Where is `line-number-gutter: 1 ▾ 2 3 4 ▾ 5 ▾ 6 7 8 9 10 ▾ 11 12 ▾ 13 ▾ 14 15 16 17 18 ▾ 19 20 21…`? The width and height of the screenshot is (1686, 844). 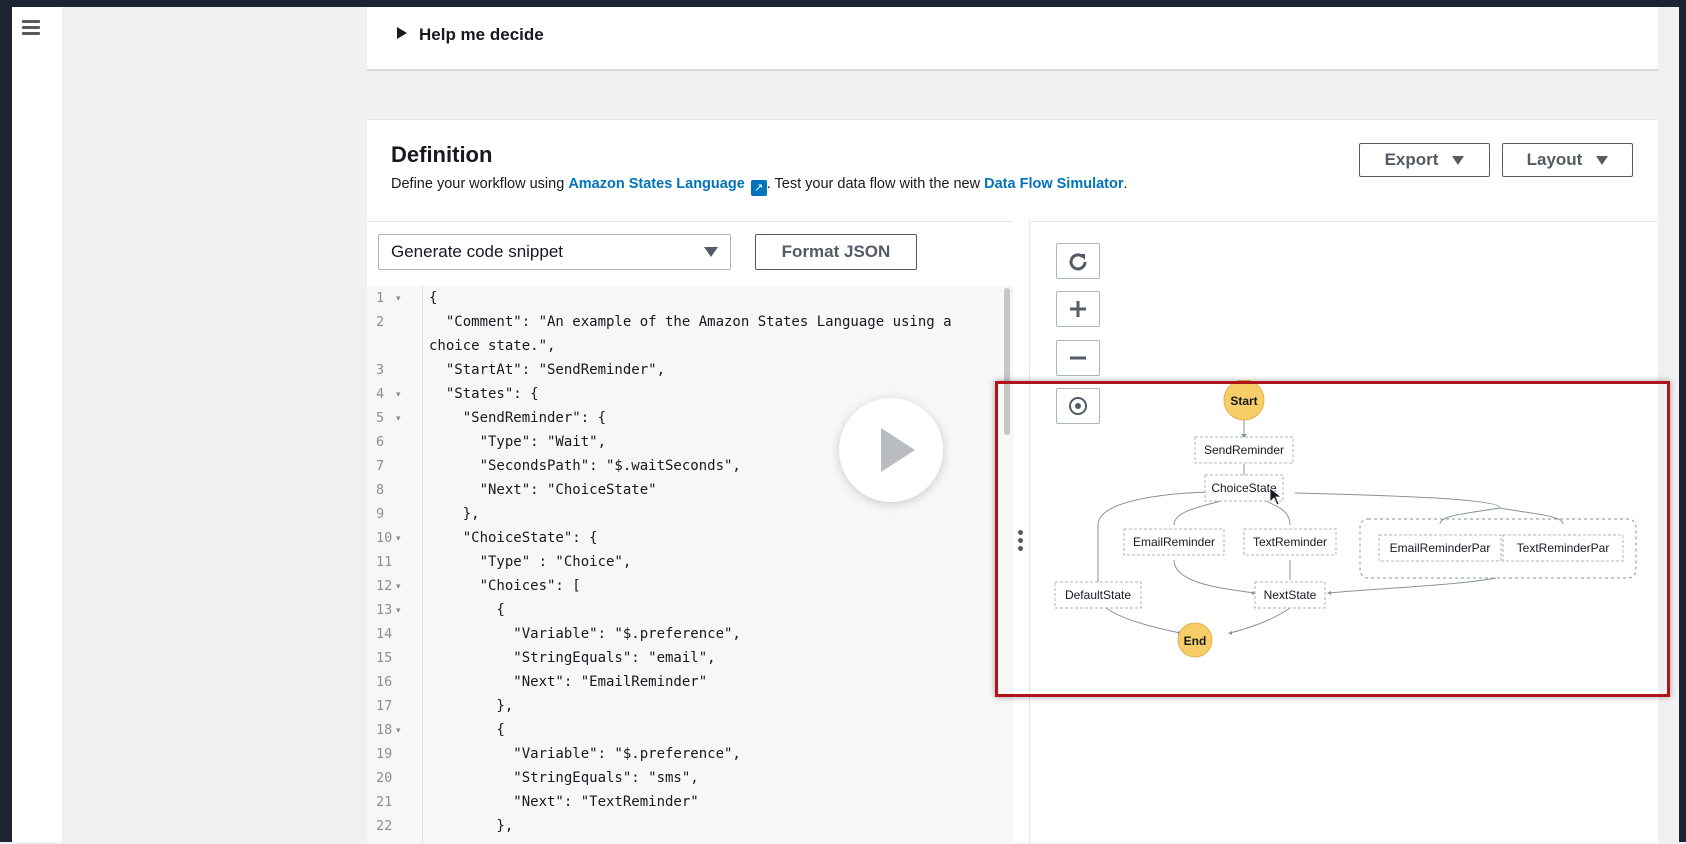
line-number-gutter: 1 ▾ 2 3 4 ▾ 5 ▾ 6 7 8 9 10 ▾ 11 12 ▾ 13 ▾ 14 15 16 17 18 ▾ 19 20 21… is located at coordinates (395, 565).